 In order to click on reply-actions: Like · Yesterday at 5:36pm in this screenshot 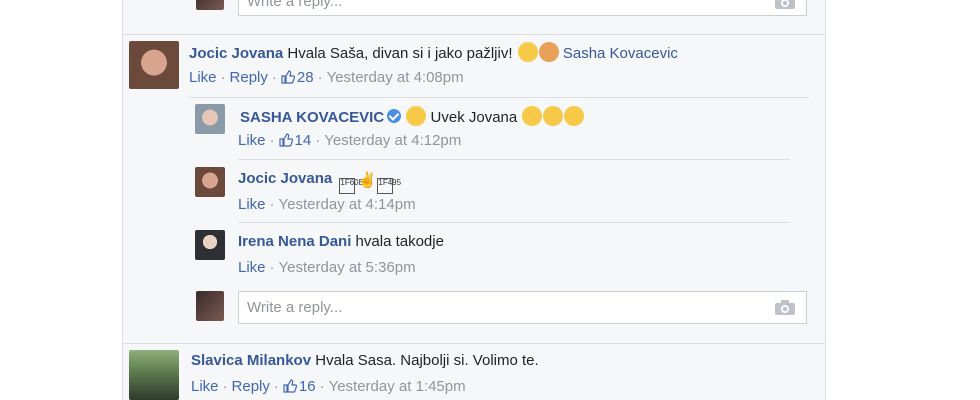, I will do `click(327, 267)`.